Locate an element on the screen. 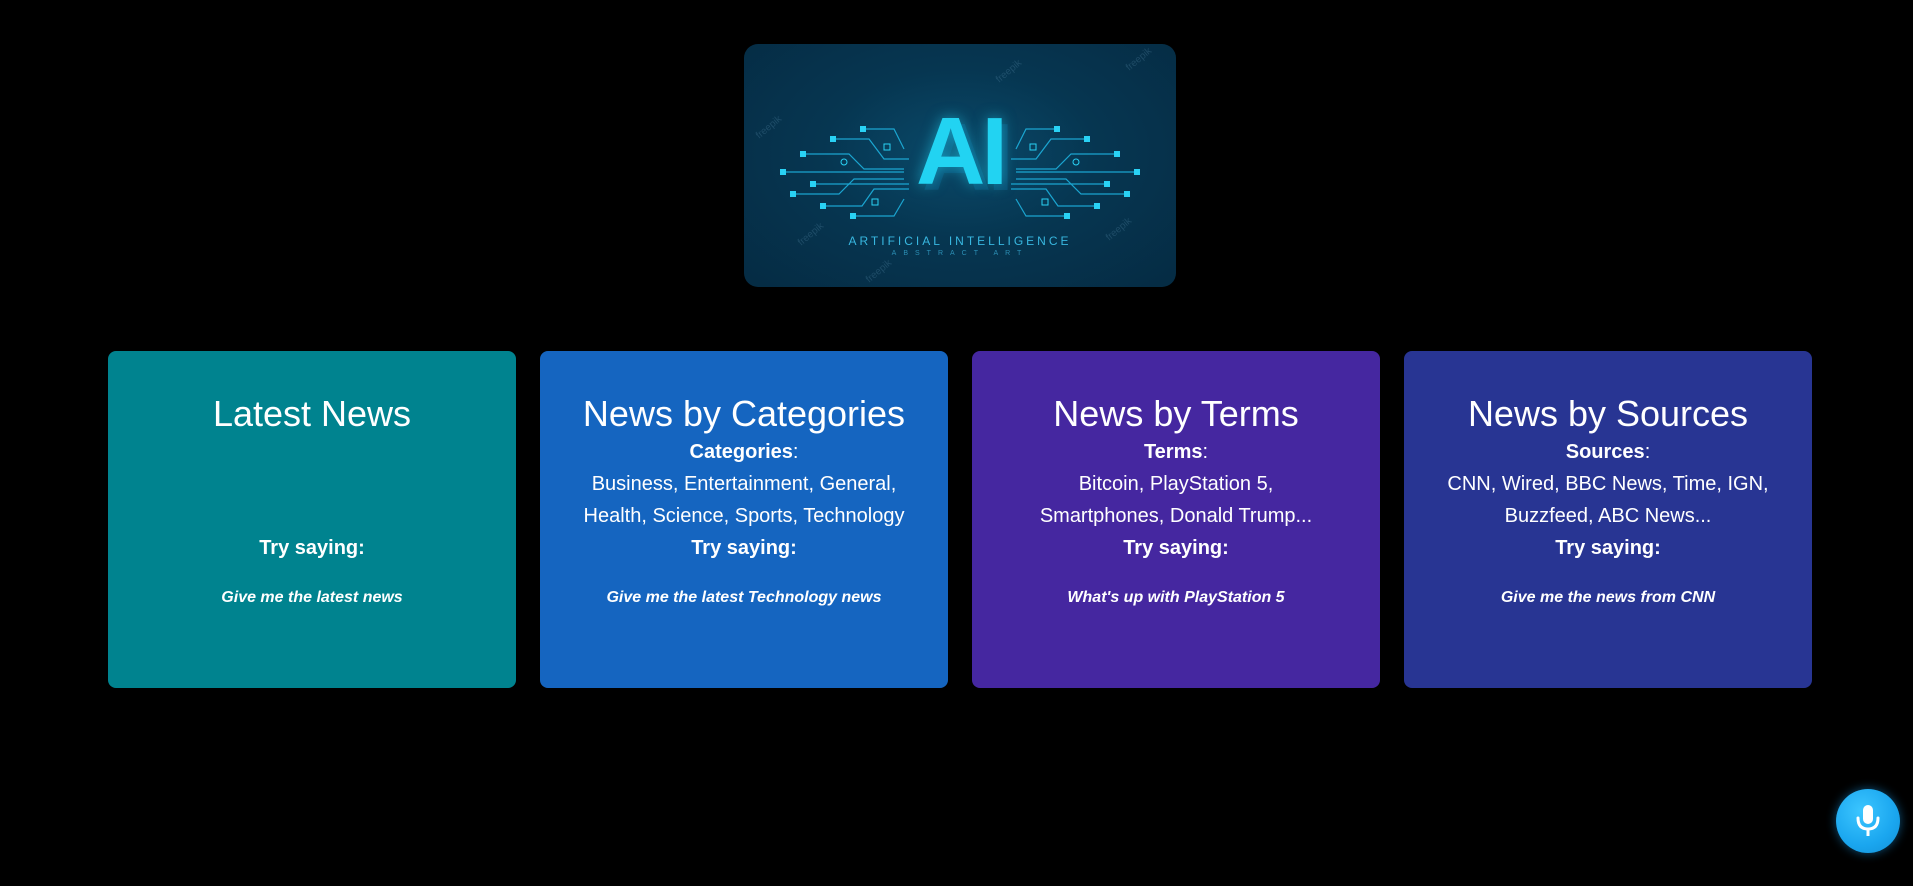  card-list-line: CNN, Wired, BBC News, Time, IGN, is located at coordinates (1608, 484).